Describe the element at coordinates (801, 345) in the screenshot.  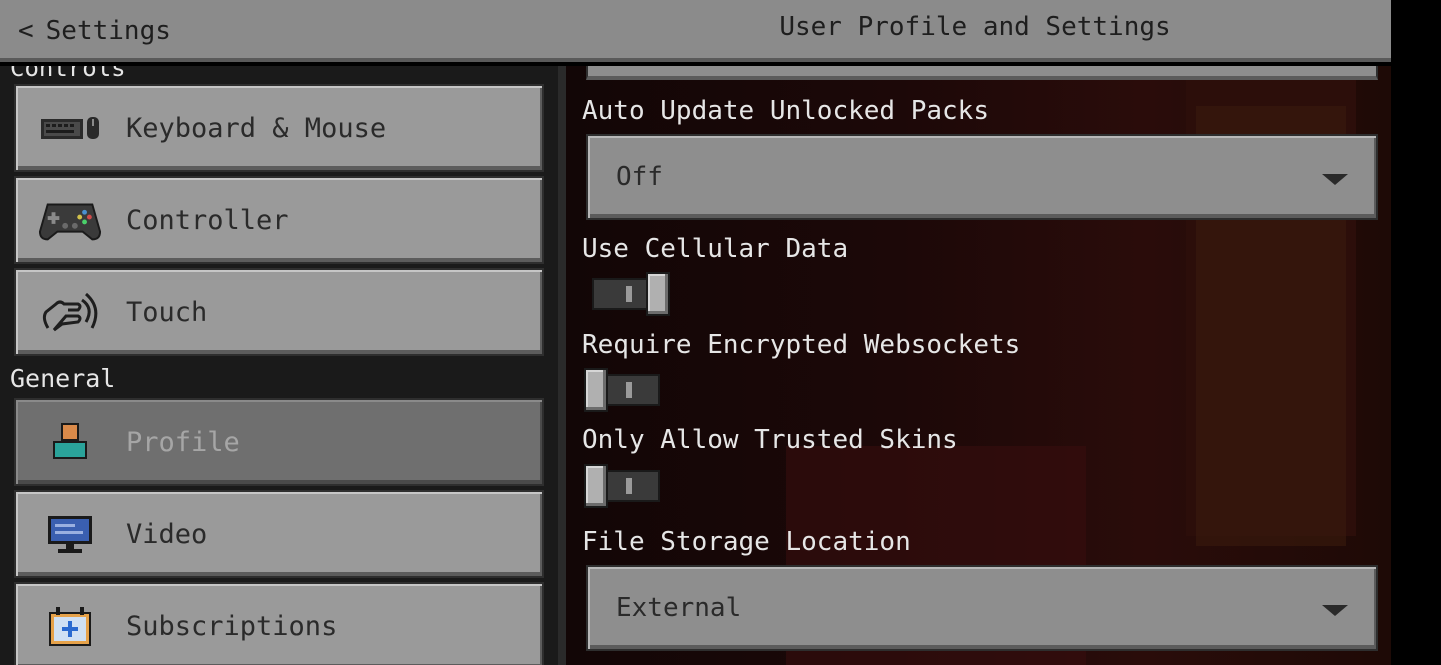
I see `websockets-label: Require Encrypted Websockets` at that location.